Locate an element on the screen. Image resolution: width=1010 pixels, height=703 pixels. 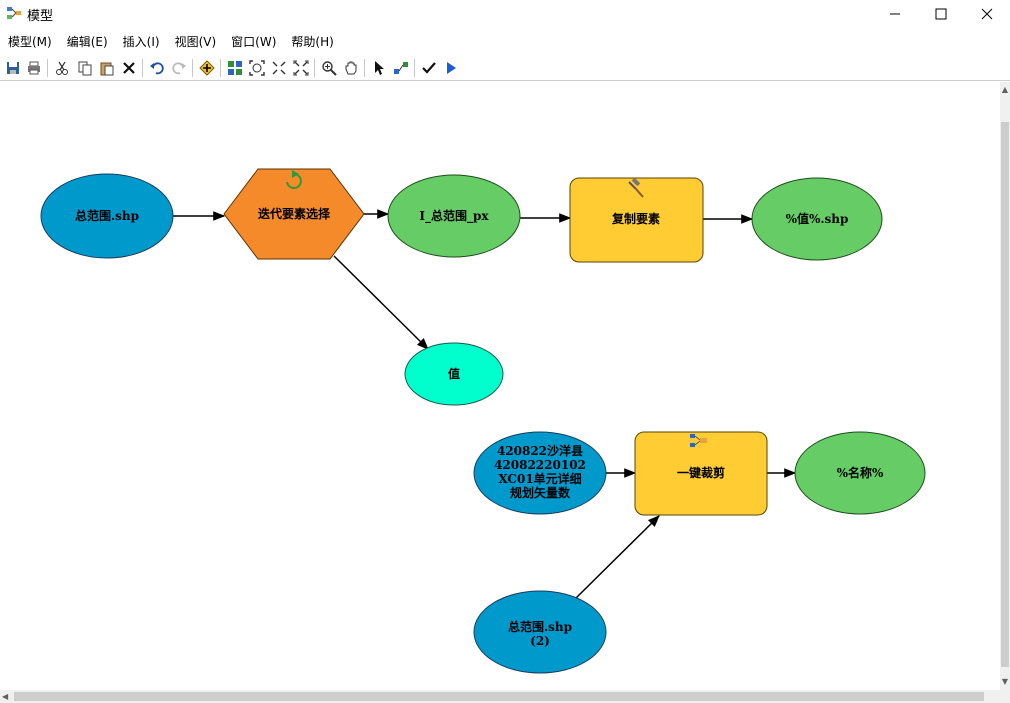
auto-layout-icon is located at coordinates (235, 68).